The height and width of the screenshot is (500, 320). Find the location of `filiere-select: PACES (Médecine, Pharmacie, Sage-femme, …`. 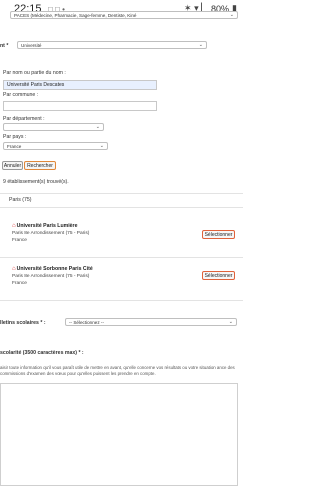

filiere-select: PACES (Médecine, Pharmacie, Sage-femme, … is located at coordinates (124, 15).